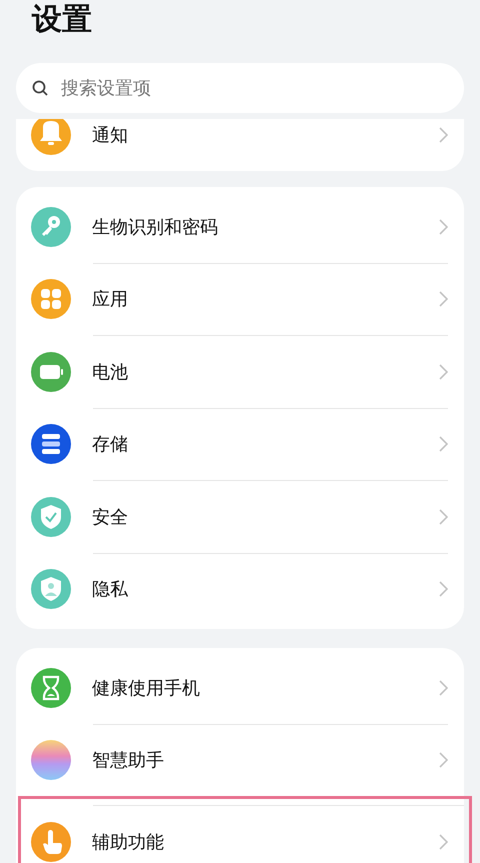 This screenshot has width=480, height=863. I want to click on shield-person-icon, so click(51, 589).